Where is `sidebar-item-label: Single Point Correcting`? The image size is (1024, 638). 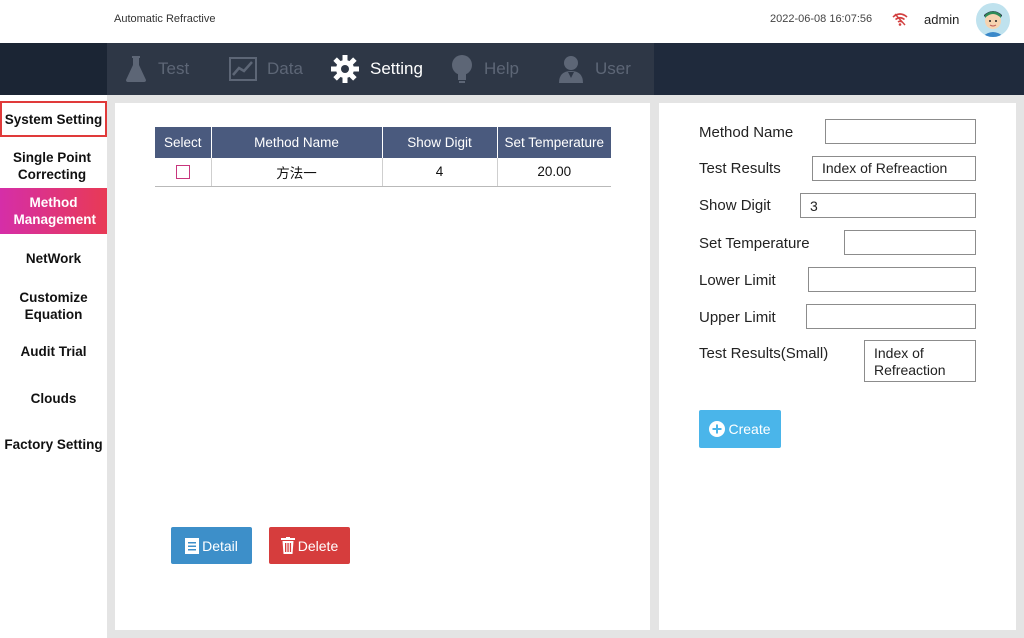 sidebar-item-label: Single Point Correcting is located at coordinates (51, 166).